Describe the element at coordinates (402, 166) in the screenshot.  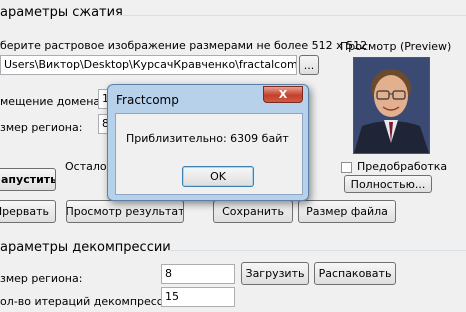
I see `preprocess-label: Предобработка` at that location.